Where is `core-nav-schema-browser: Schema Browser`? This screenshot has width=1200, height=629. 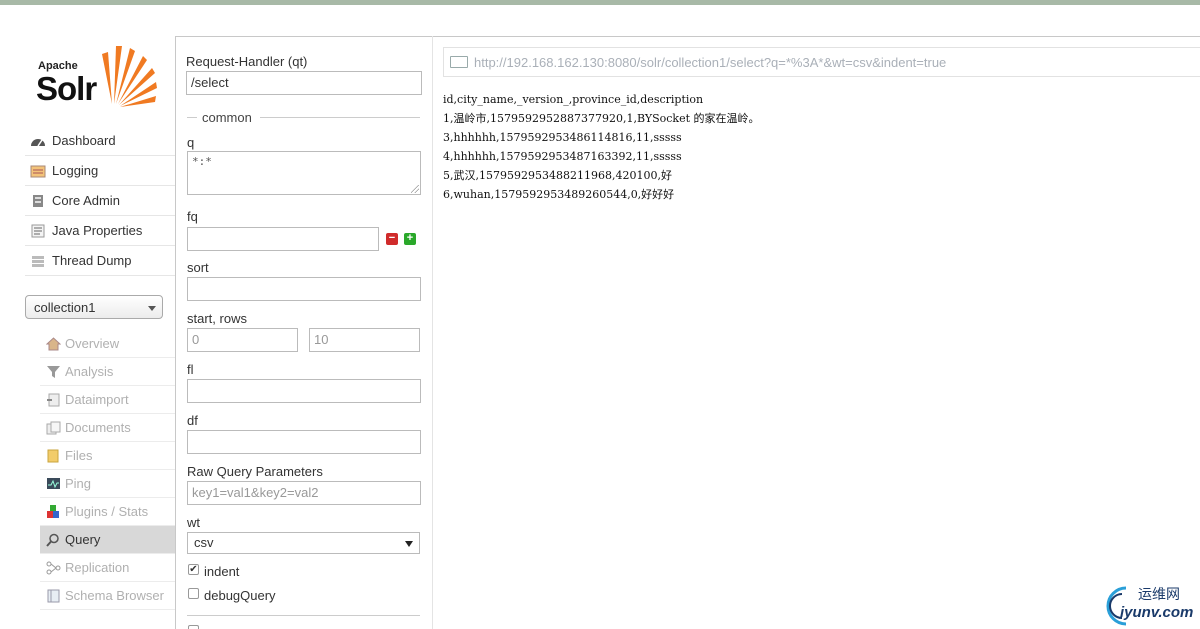
core-nav-schema-browser: Schema Browser is located at coordinates (107, 596).